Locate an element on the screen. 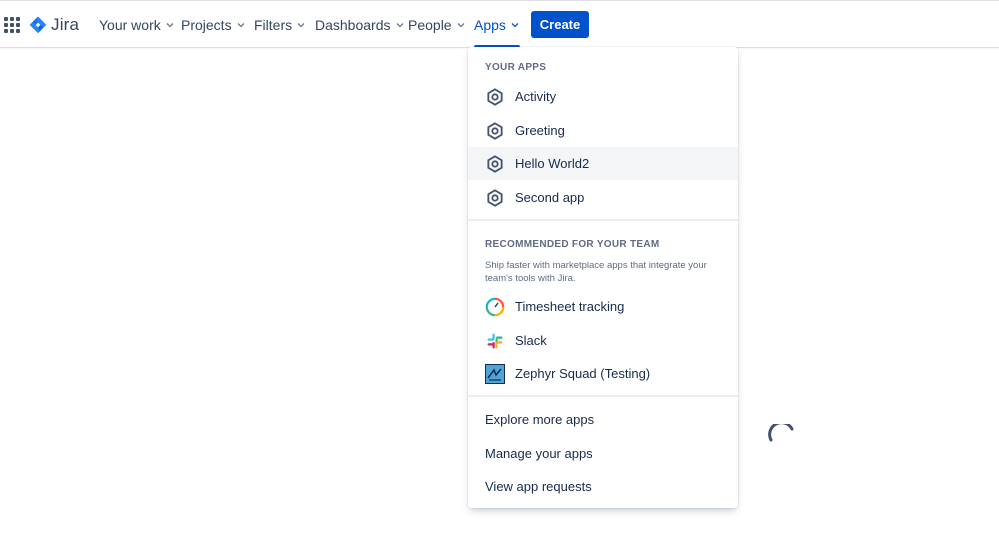 This screenshot has width=999, height=558. link-label: View app requests is located at coordinates (538, 486).